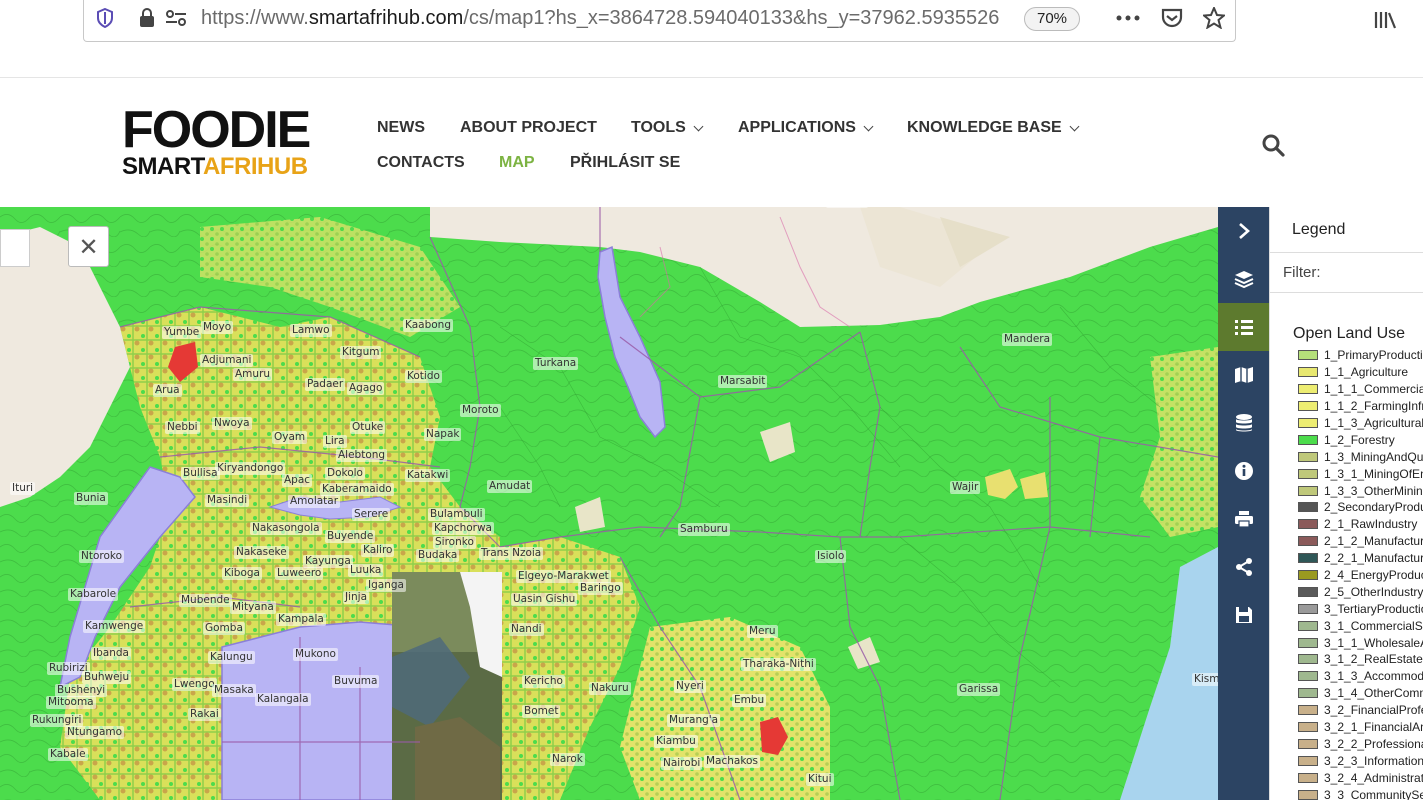 The image size is (1423, 800). I want to click on tracking-shield-icon, so click(105, 18).